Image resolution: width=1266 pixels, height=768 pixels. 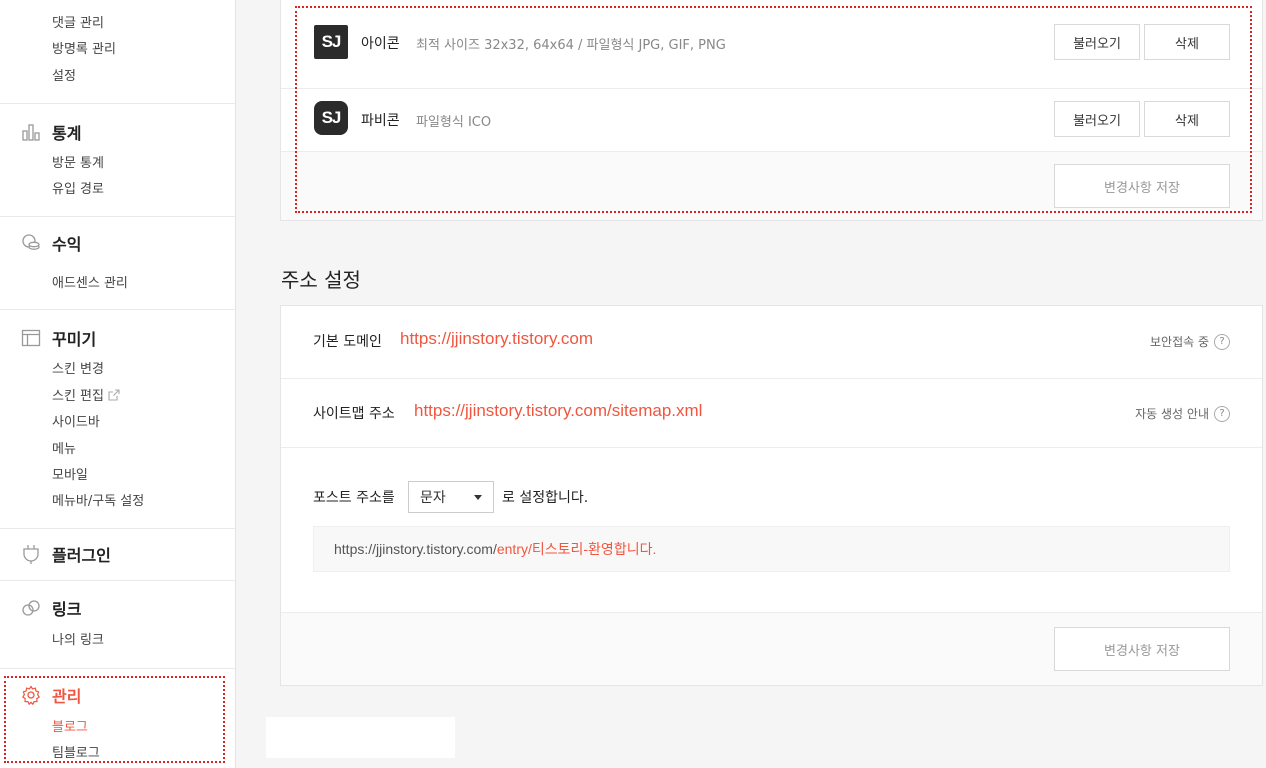 I want to click on post-address-select-value: 문자, so click(x=433, y=498).